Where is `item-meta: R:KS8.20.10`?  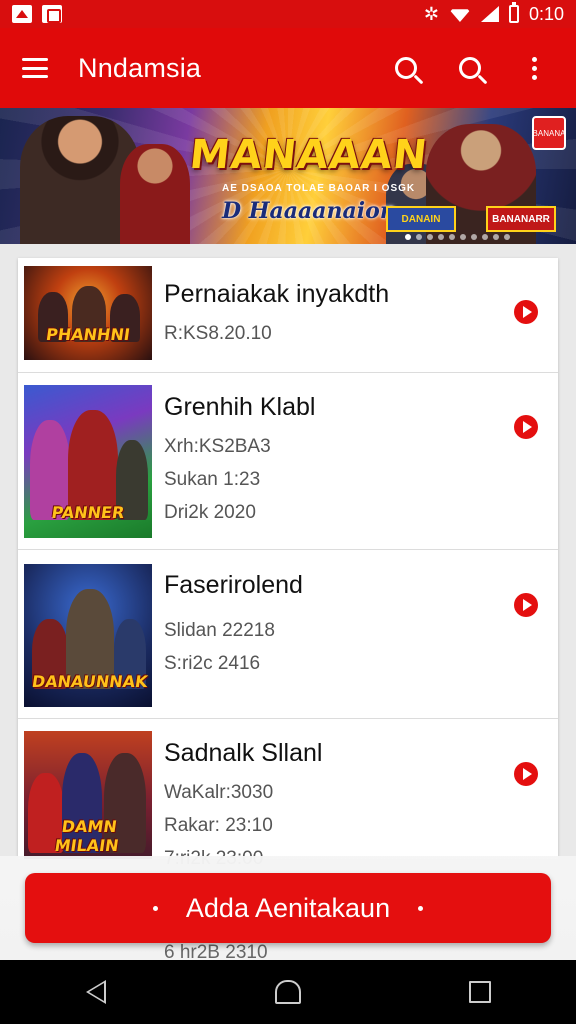
item-meta: R:KS8.20.10 is located at coordinates (218, 333).